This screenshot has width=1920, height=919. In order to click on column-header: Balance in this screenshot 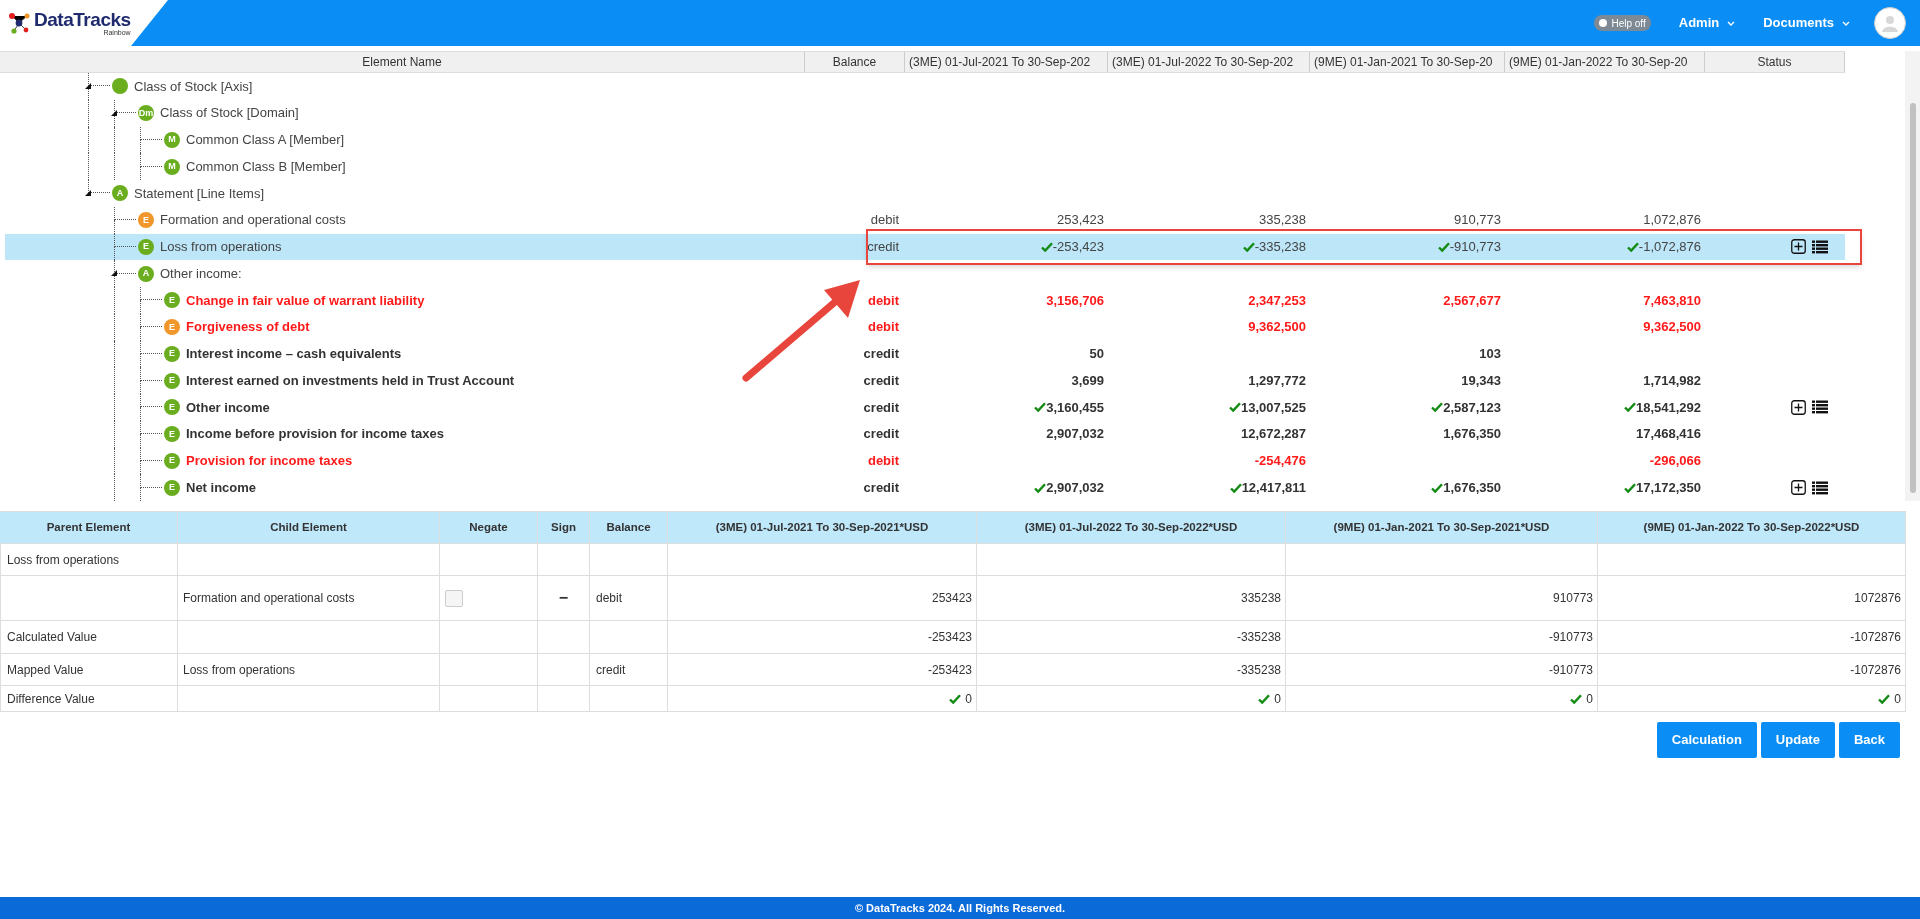, I will do `click(855, 62)`.